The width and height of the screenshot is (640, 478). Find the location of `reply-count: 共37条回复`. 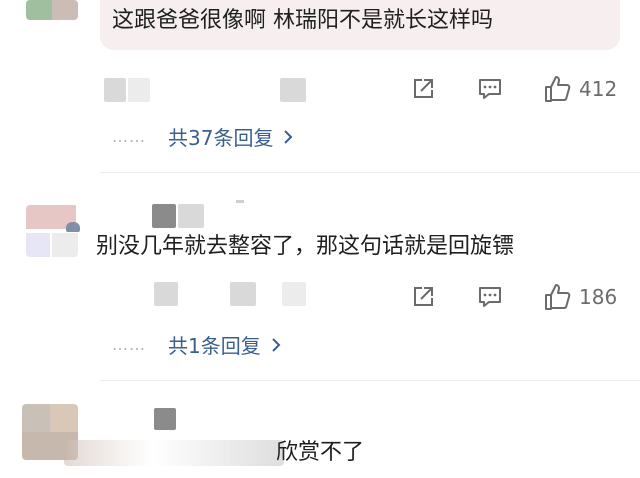

reply-count: 共37条回复 is located at coordinates (221, 138).